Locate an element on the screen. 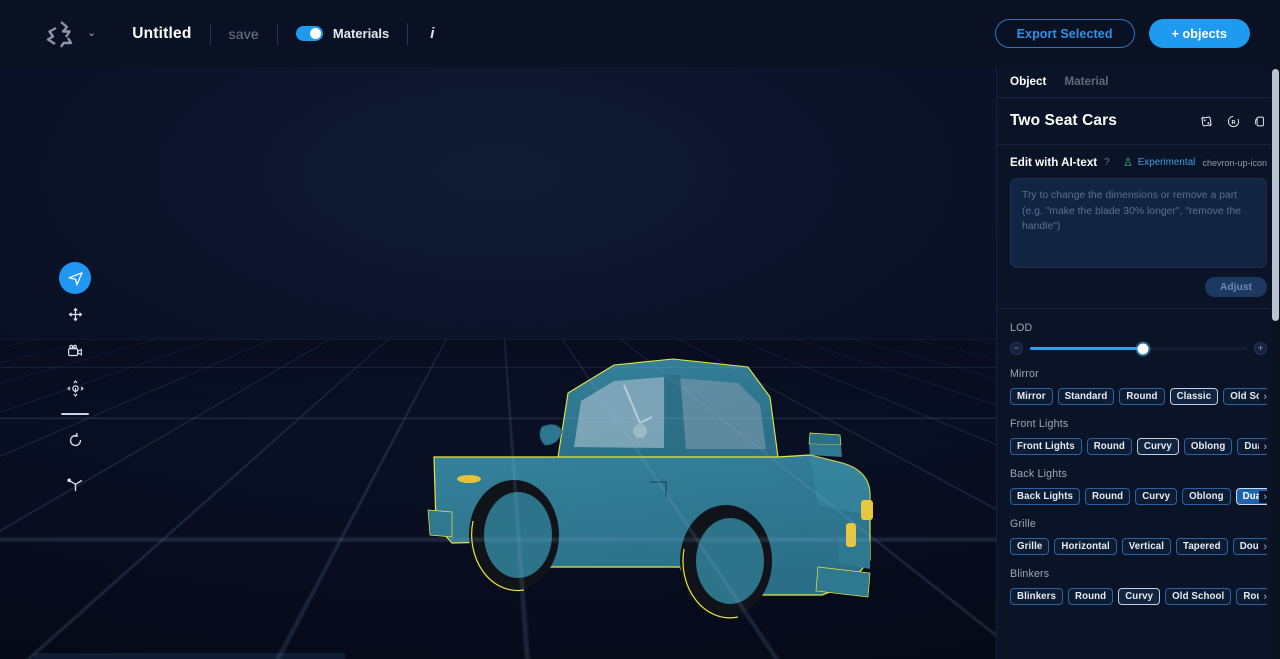 Image resolution: width=1280 pixels, height=659 pixels. info-icon: i is located at coordinates (432, 33).